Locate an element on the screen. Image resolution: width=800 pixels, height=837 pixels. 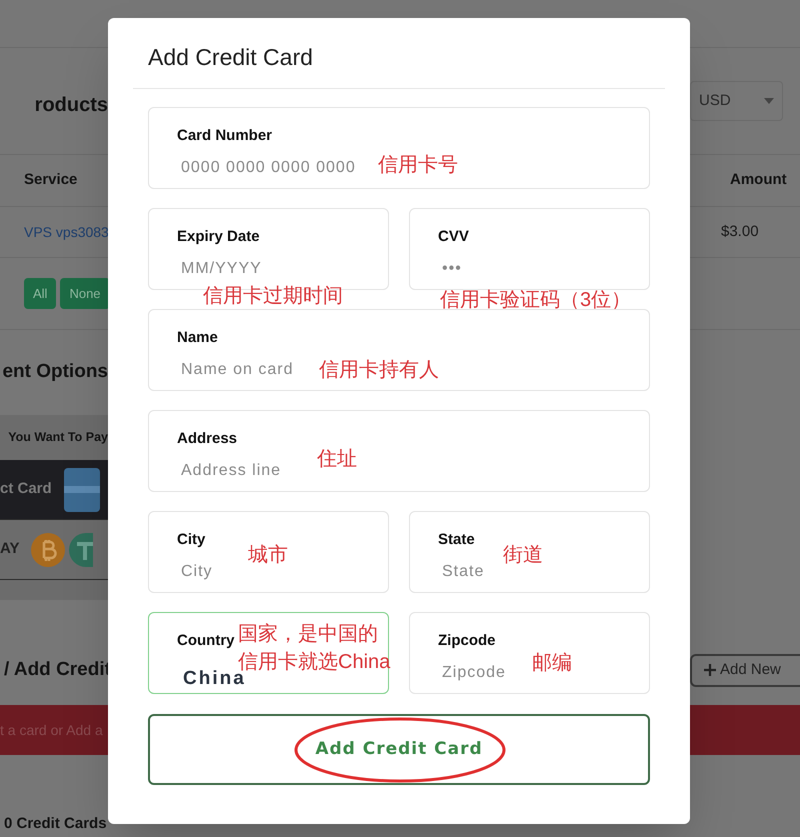
annotation-text: 信用卡过期时间 is located at coordinates (273, 296).